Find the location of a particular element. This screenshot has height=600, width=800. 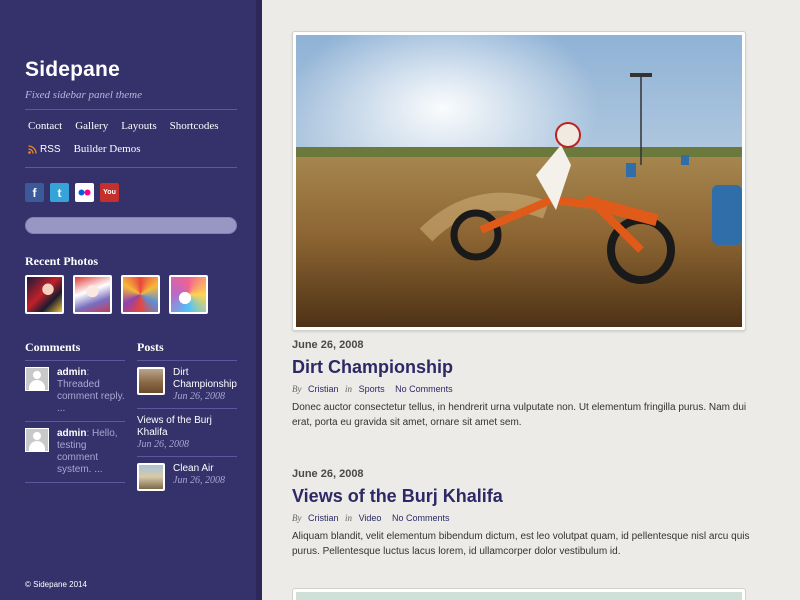

post-category-link: Sports is located at coordinates (372, 389).